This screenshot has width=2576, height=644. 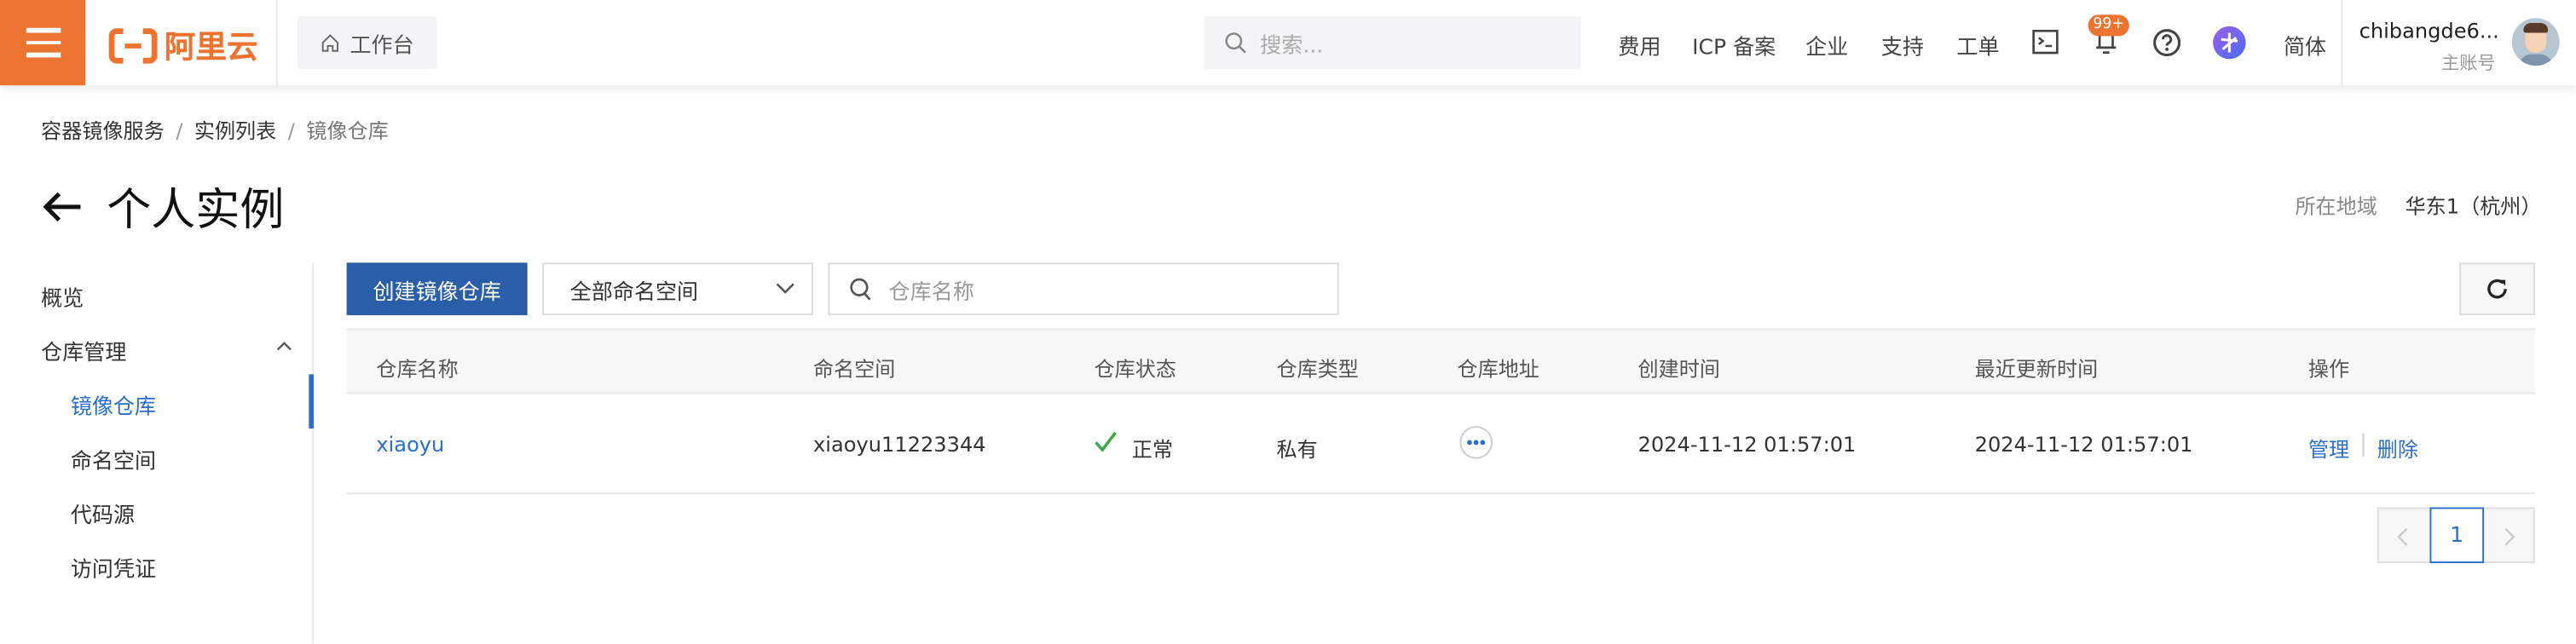 What do you see at coordinates (417, 369) in the screenshot?
I see `col-name: 仓库名称` at bounding box center [417, 369].